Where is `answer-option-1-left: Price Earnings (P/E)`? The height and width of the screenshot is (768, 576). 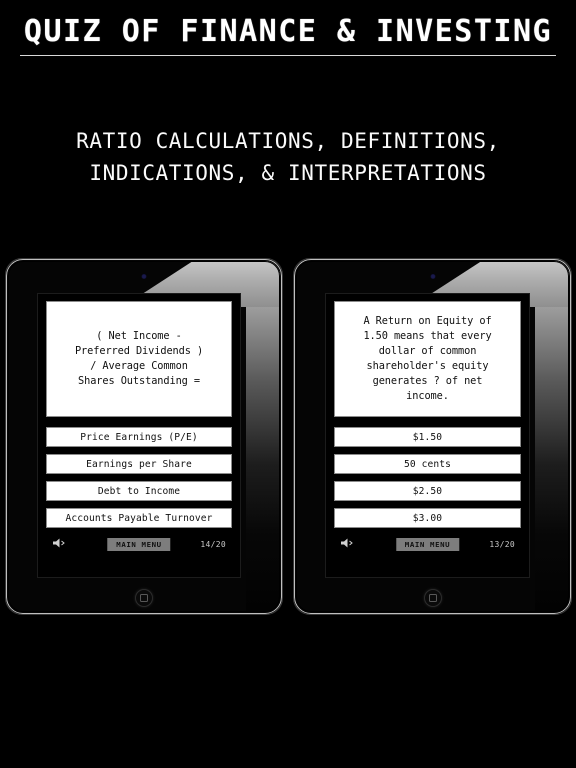
answer-option-1-left: Price Earnings (P/E) is located at coordinates (139, 437).